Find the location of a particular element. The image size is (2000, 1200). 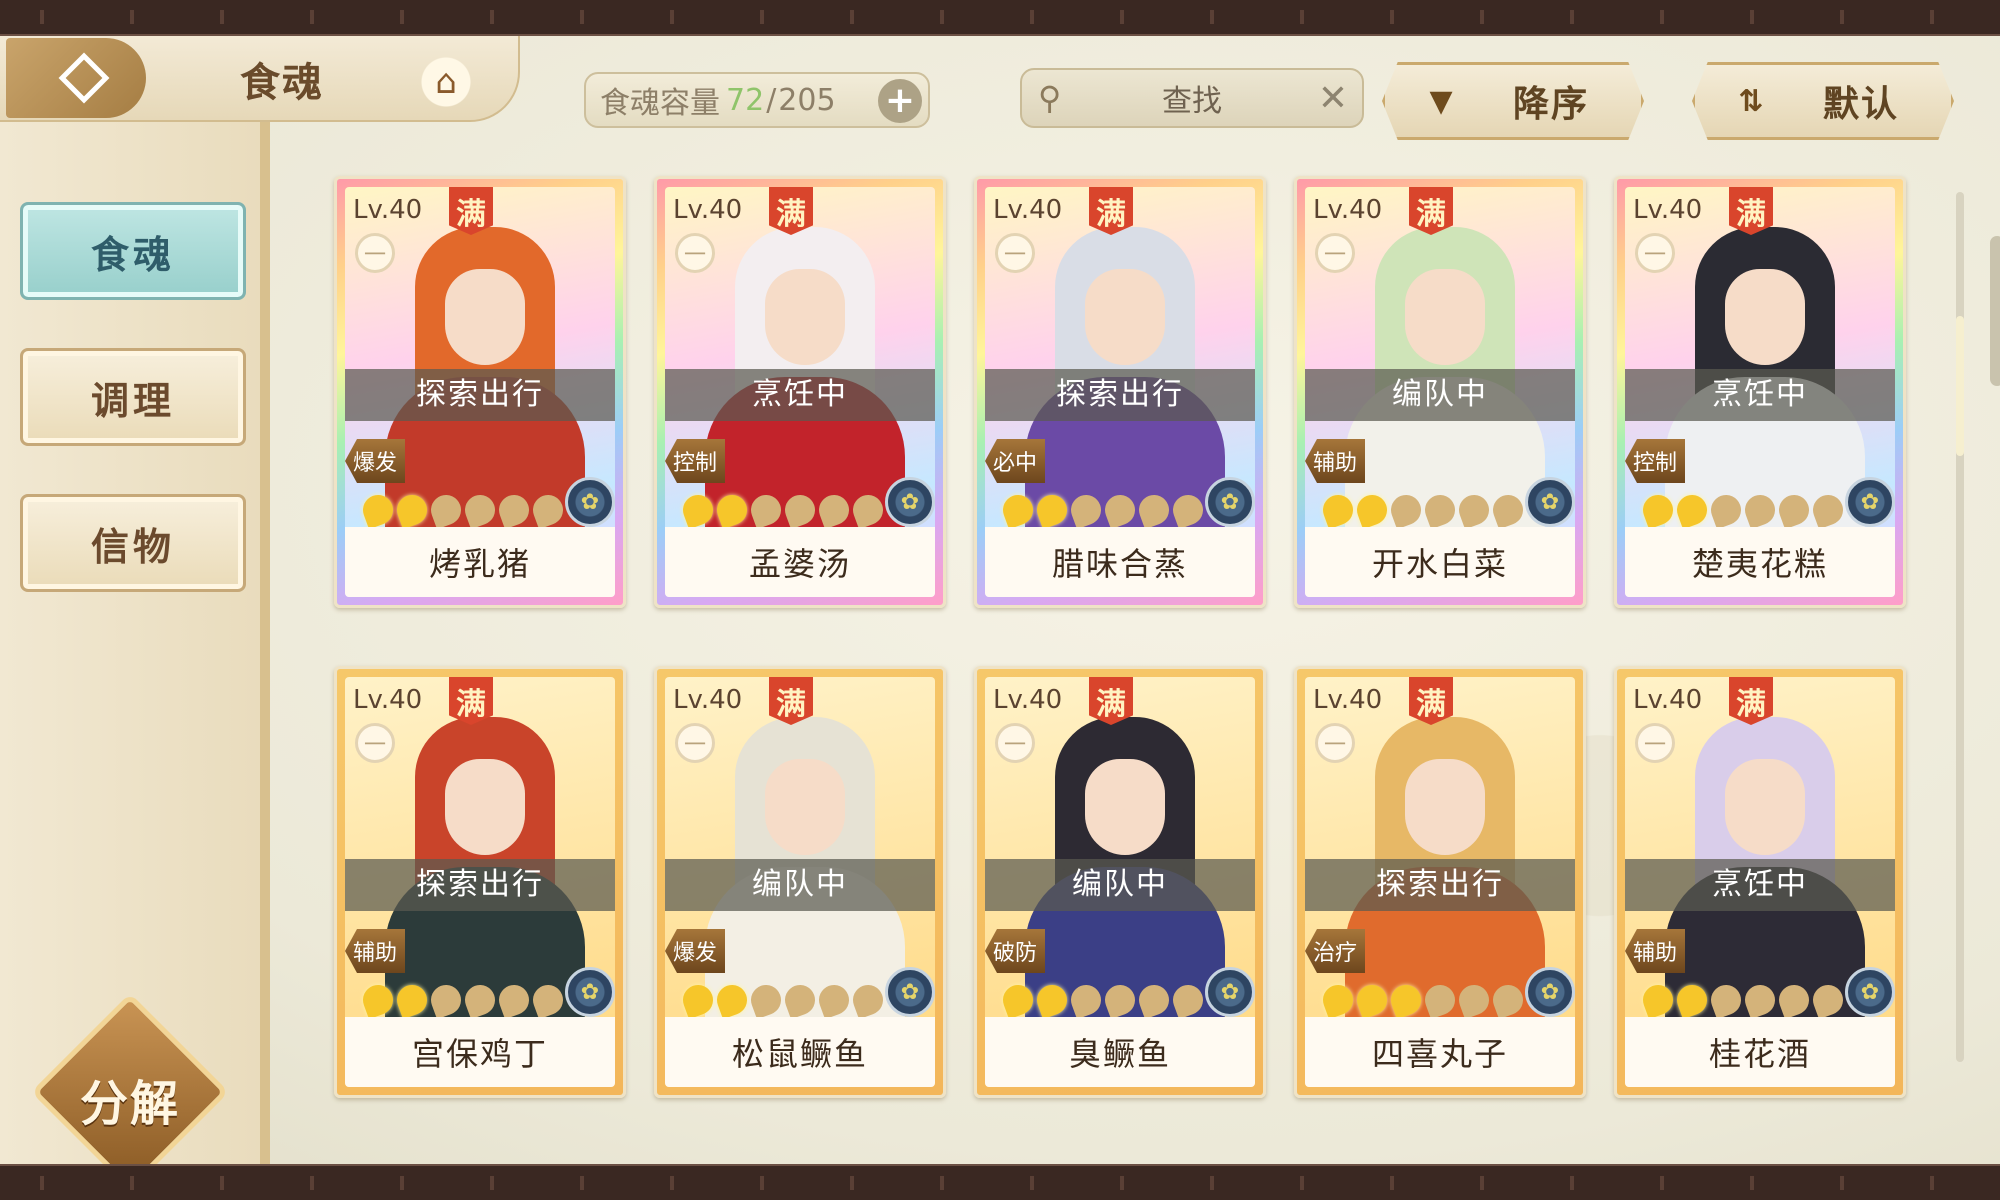

decompose-button: 分解 is located at coordinates (130, 1078).